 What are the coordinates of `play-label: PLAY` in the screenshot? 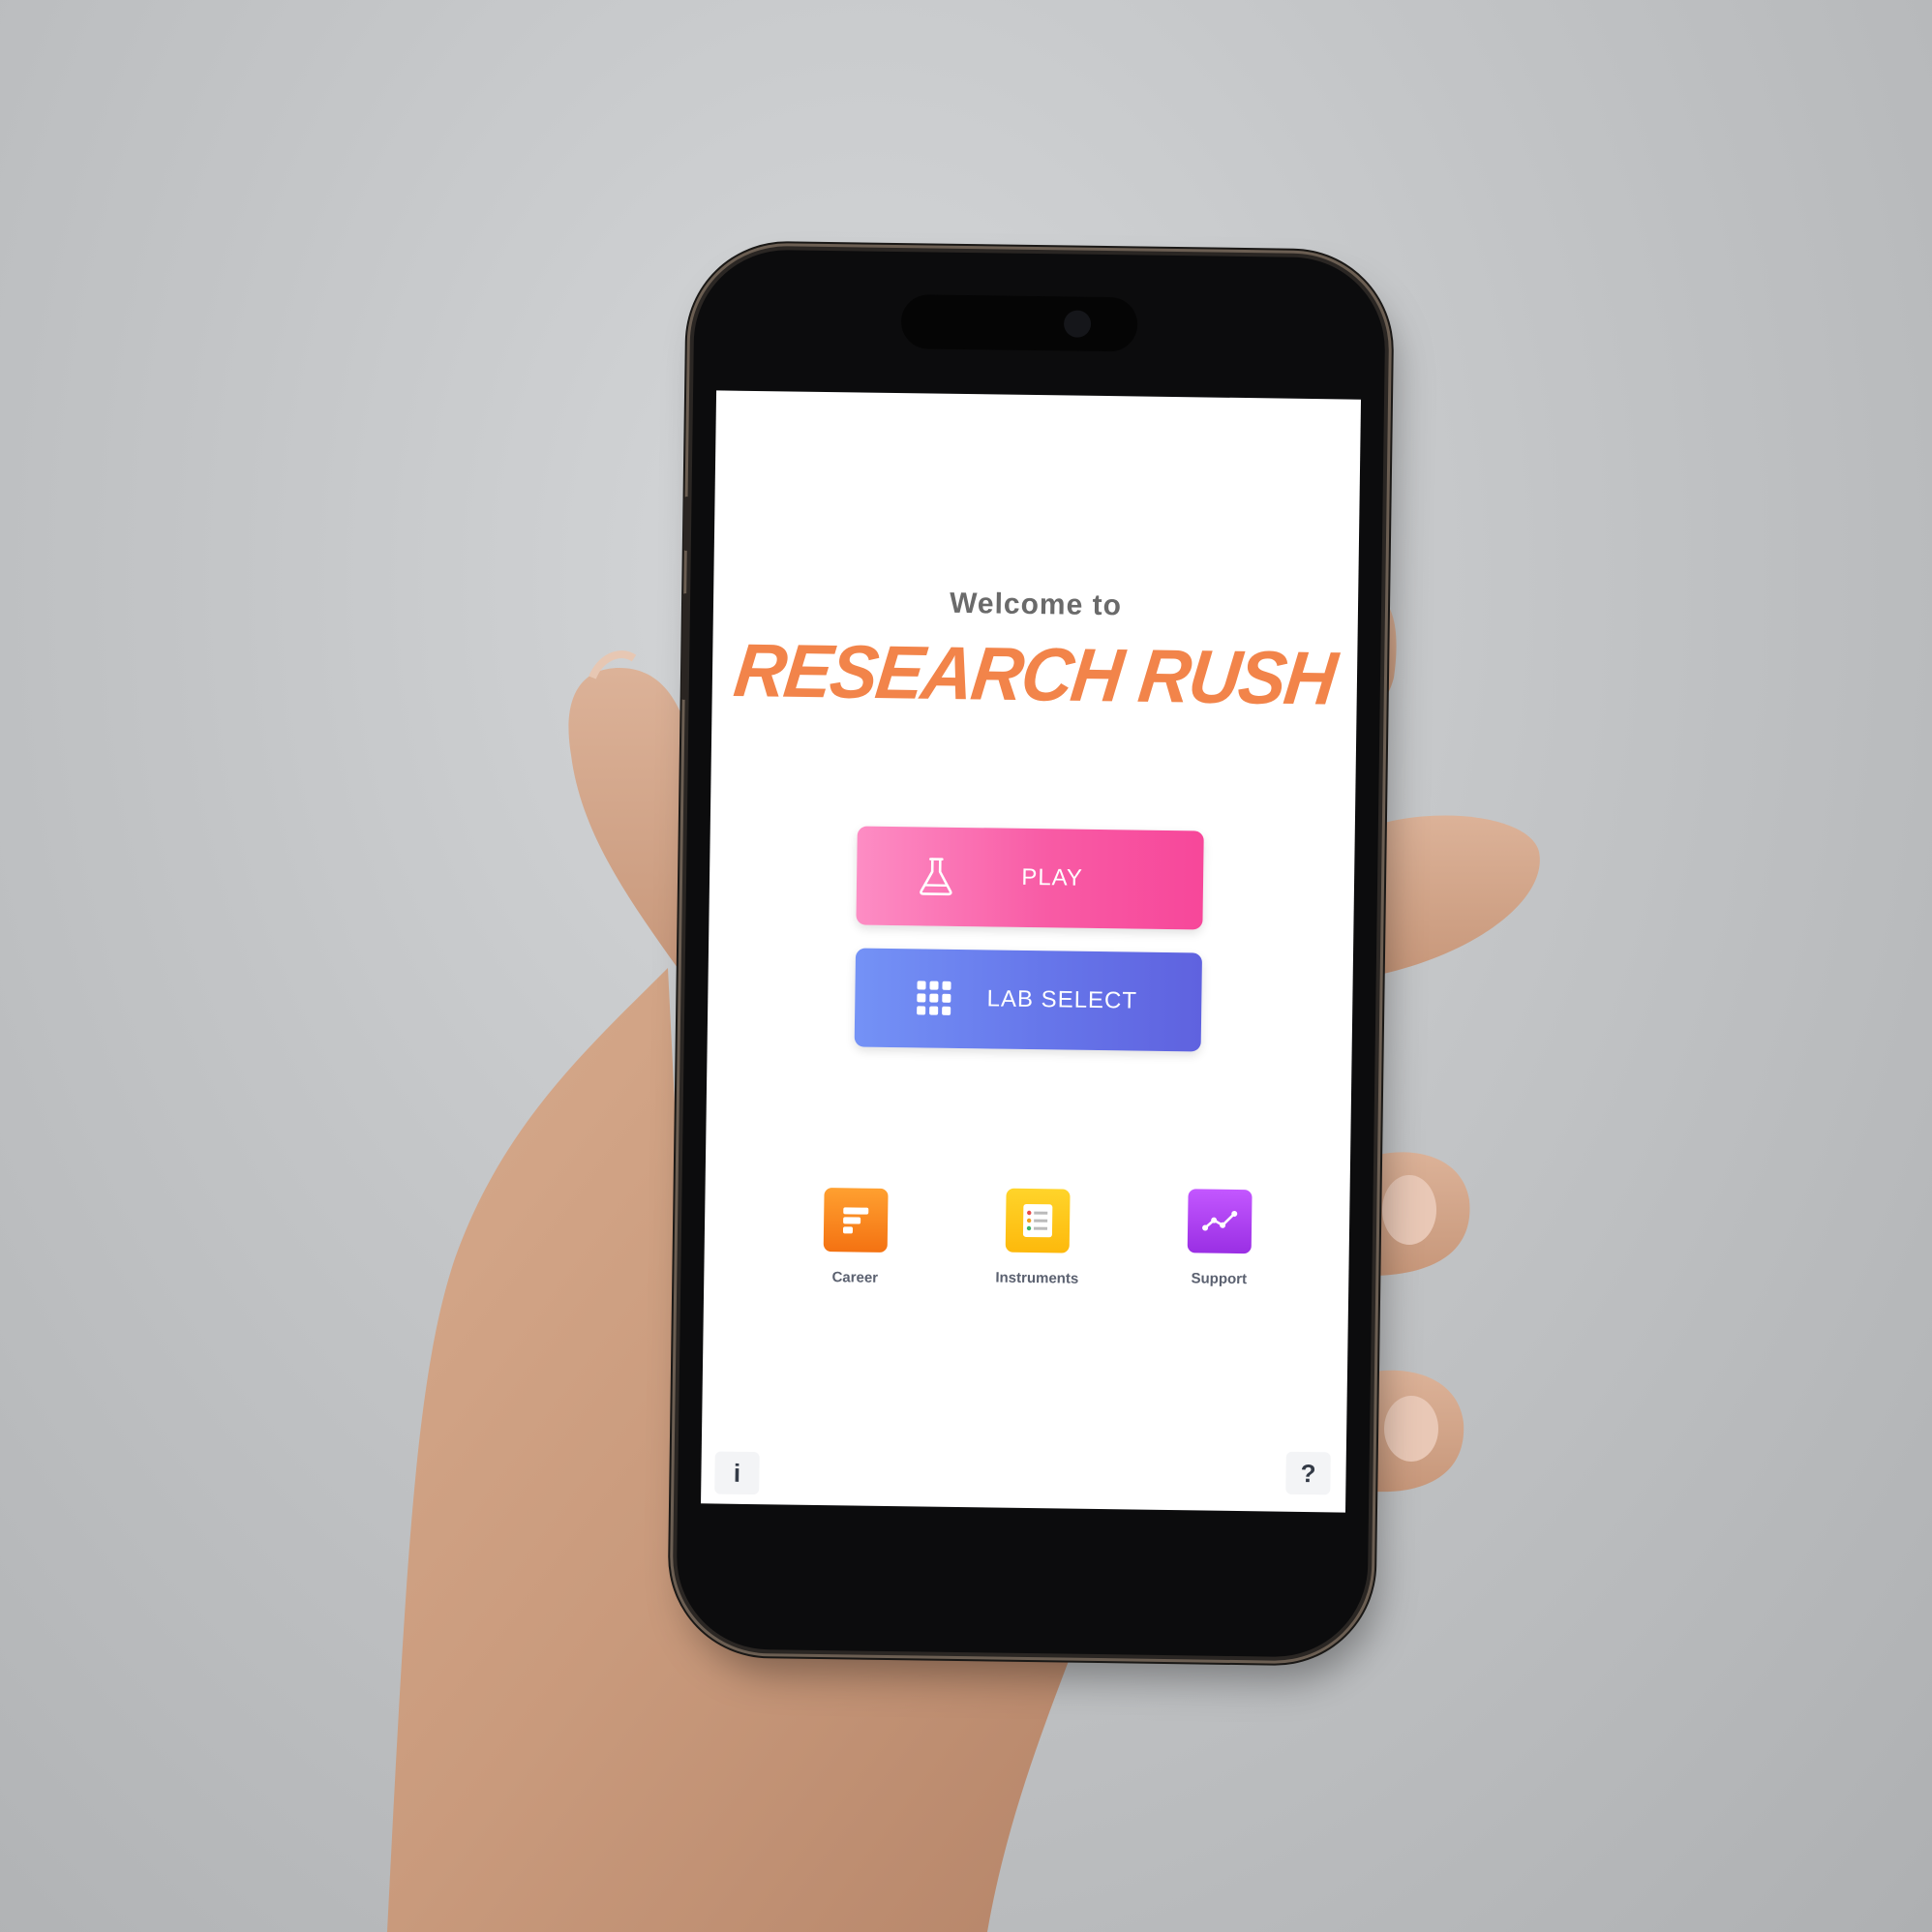 It's located at (1052, 877).